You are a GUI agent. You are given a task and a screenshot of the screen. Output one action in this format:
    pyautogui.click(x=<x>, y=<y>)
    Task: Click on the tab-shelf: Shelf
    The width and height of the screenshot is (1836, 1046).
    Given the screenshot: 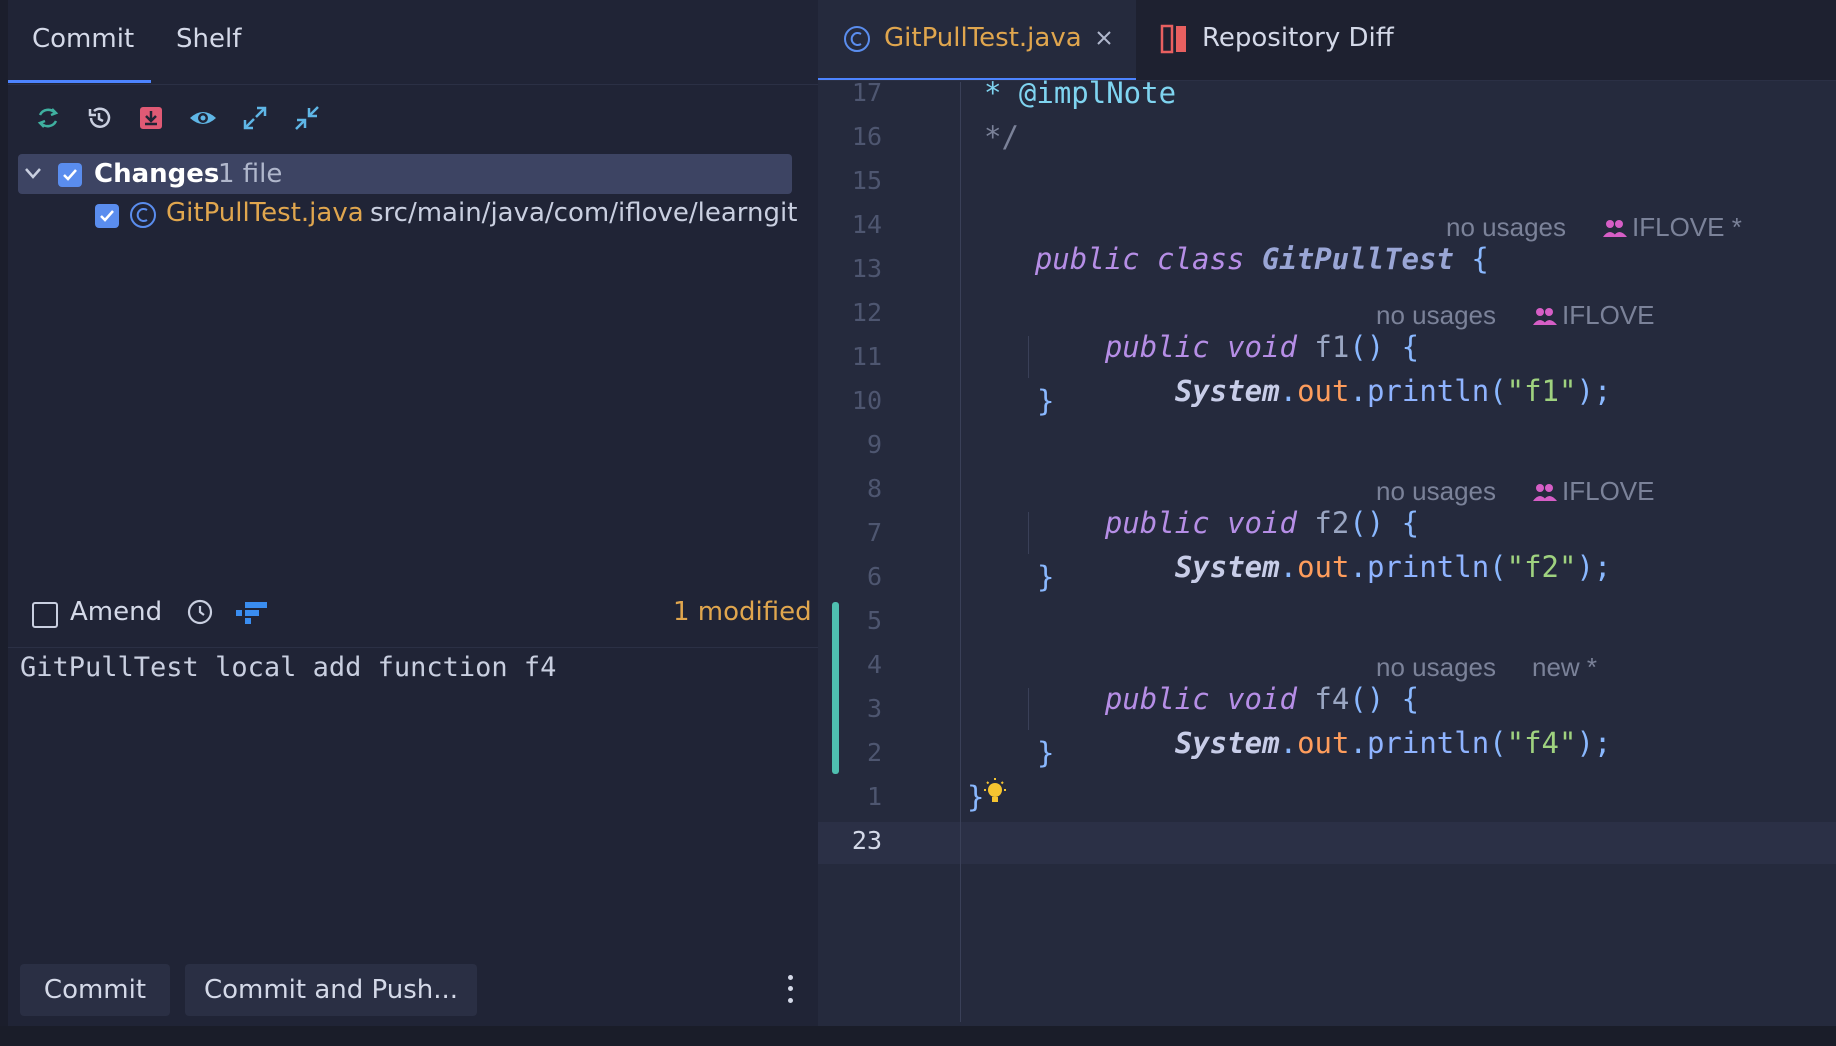 What is the action you would take?
    pyautogui.click(x=208, y=39)
    